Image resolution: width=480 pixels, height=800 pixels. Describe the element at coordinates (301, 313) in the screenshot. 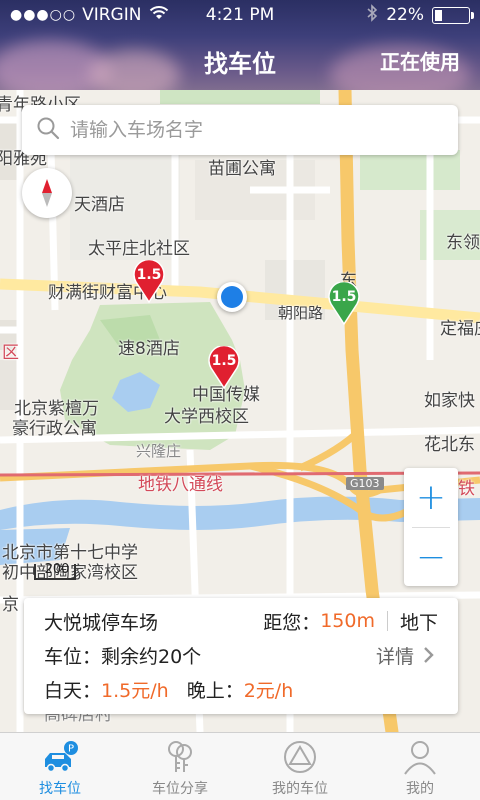

I see `map-label: 朝阳路` at that location.